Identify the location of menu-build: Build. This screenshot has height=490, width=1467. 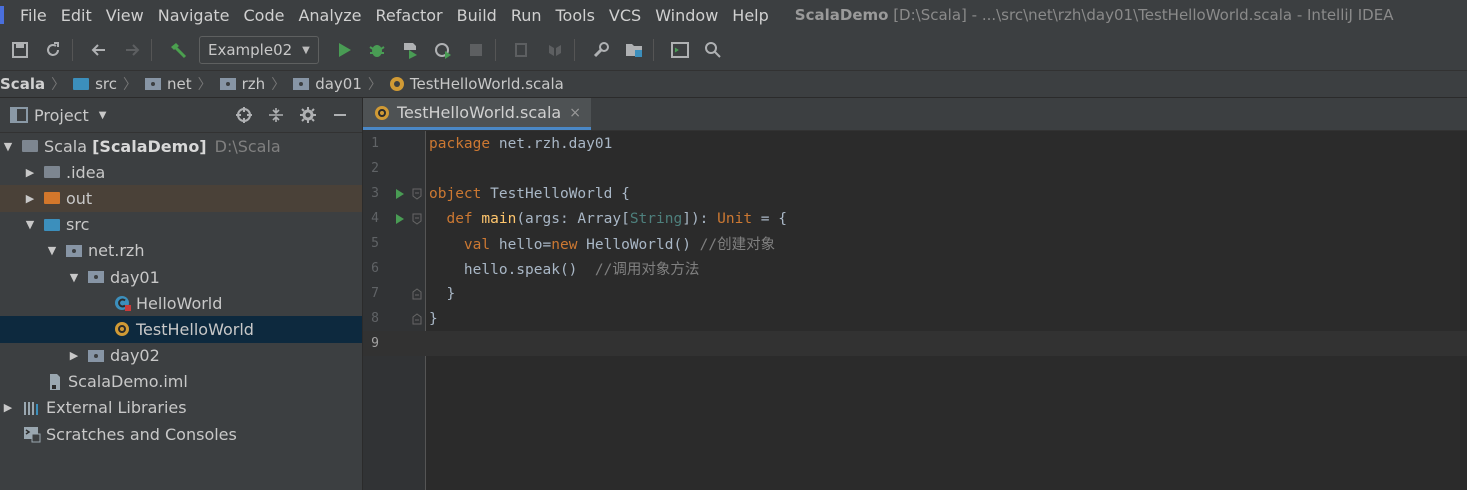
(477, 15).